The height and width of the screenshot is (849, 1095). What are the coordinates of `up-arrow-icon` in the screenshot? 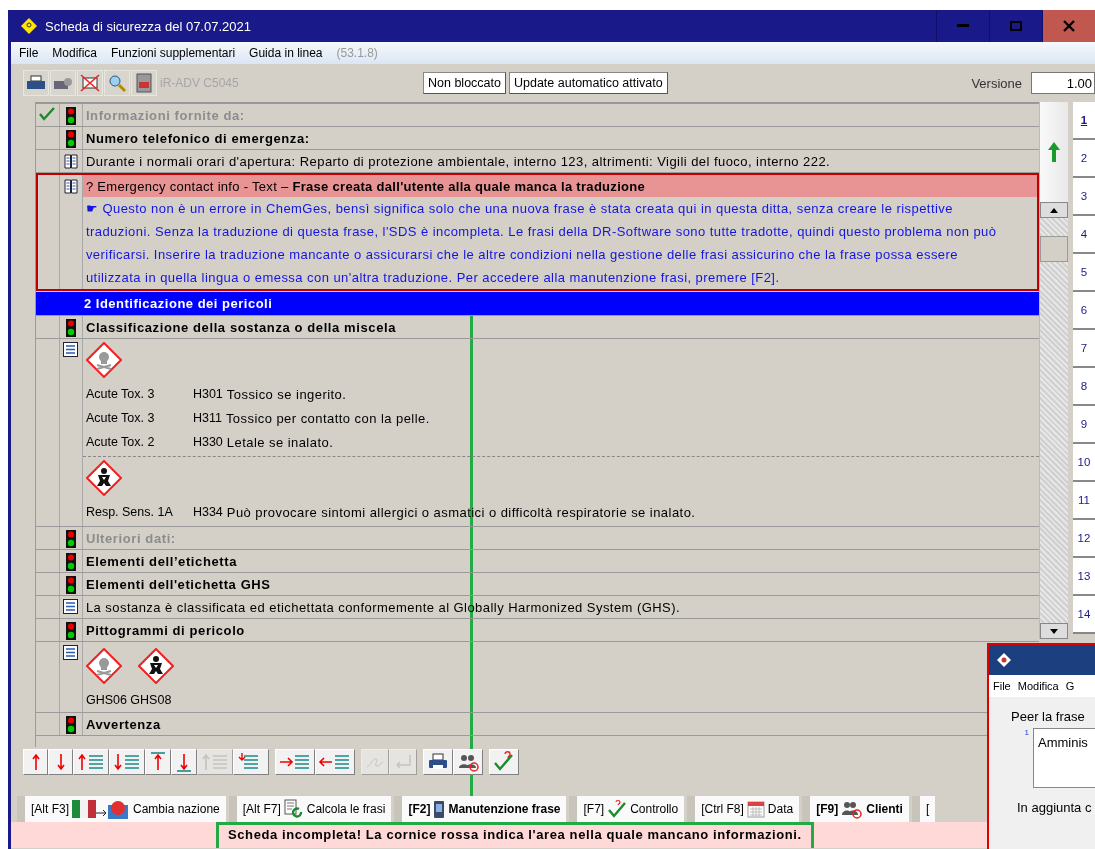 It's located at (1054, 152).